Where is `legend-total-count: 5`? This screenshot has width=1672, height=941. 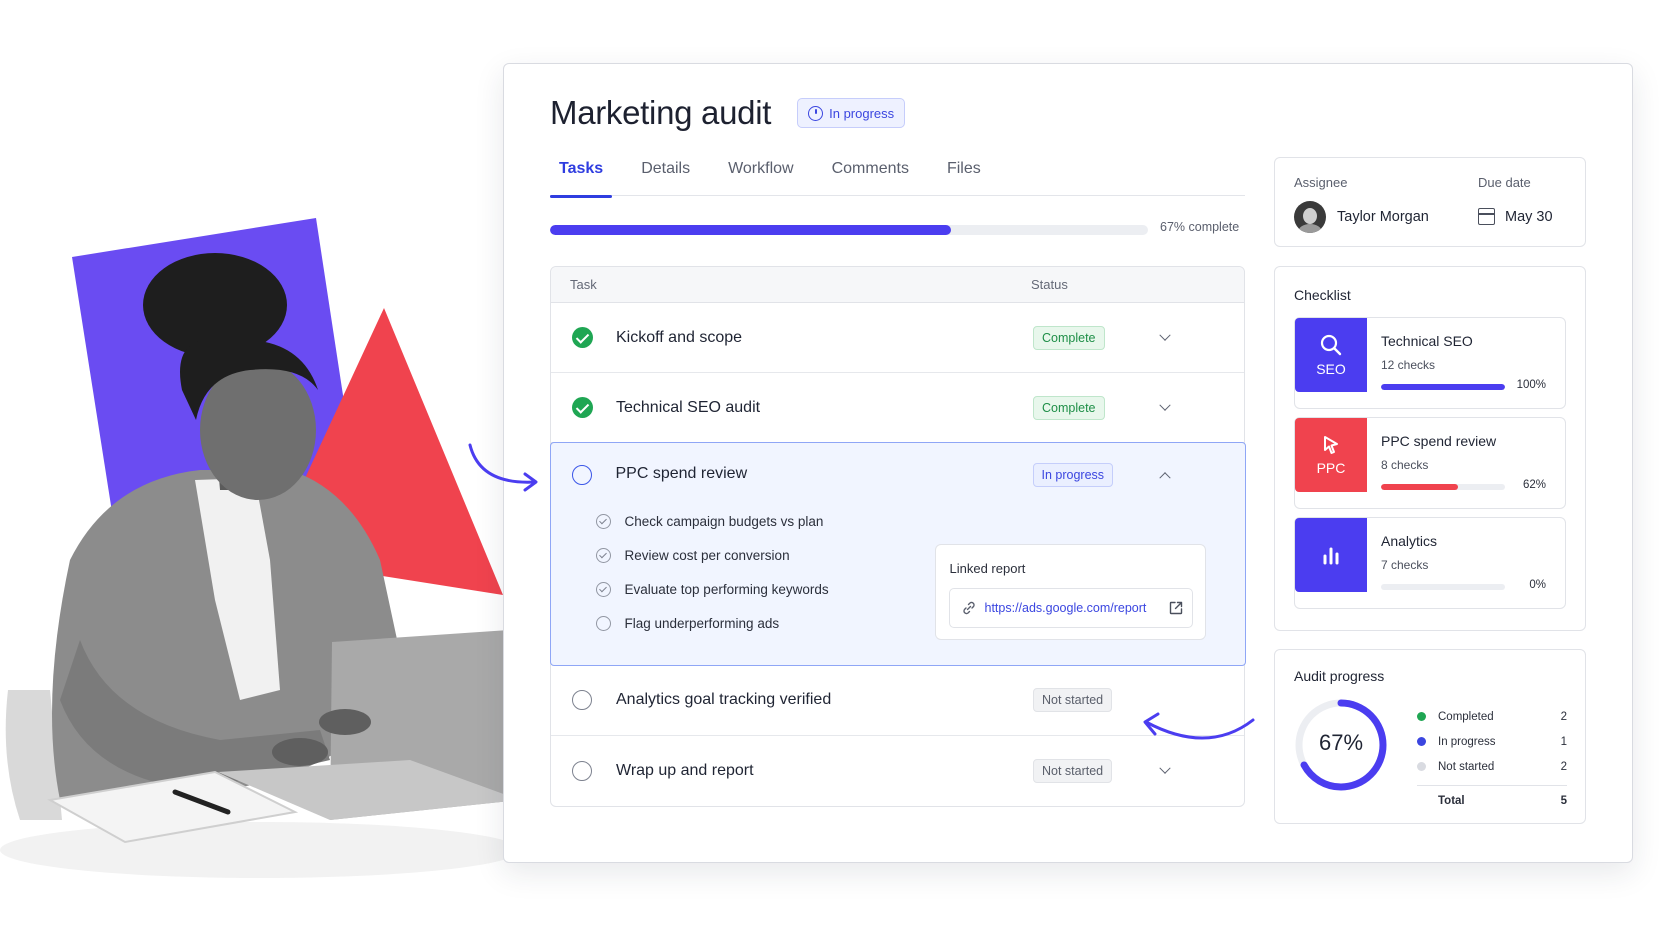 legend-total-count: 5 is located at coordinates (1563, 801).